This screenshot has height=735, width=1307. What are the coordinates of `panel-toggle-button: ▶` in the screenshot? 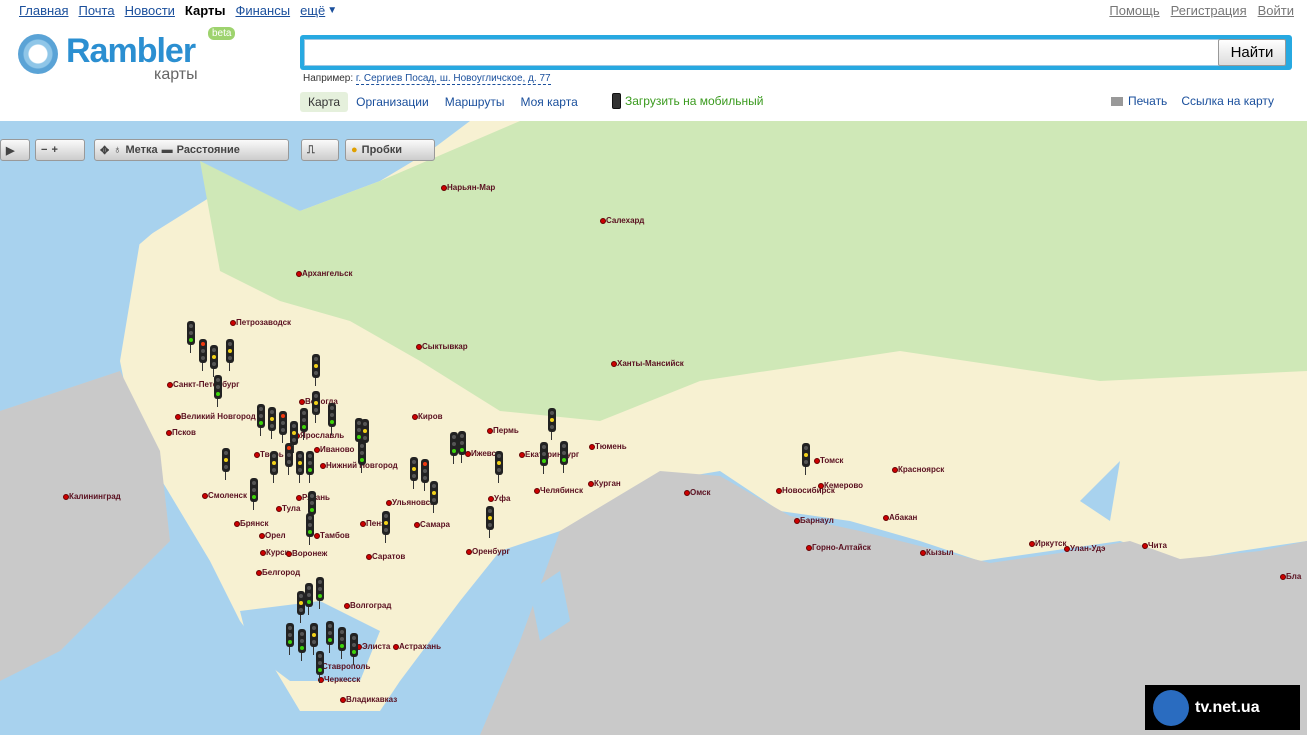 It's located at (15, 150).